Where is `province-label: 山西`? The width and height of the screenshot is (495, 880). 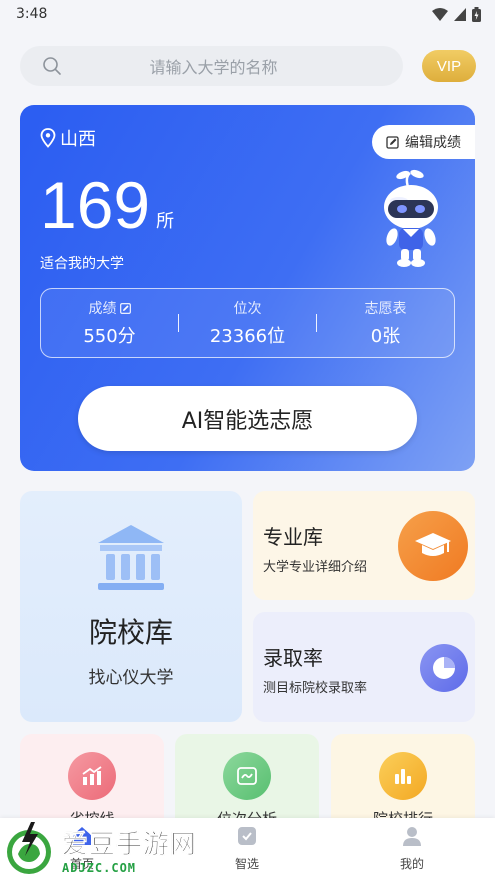
province-label: 山西 is located at coordinates (78, 139).